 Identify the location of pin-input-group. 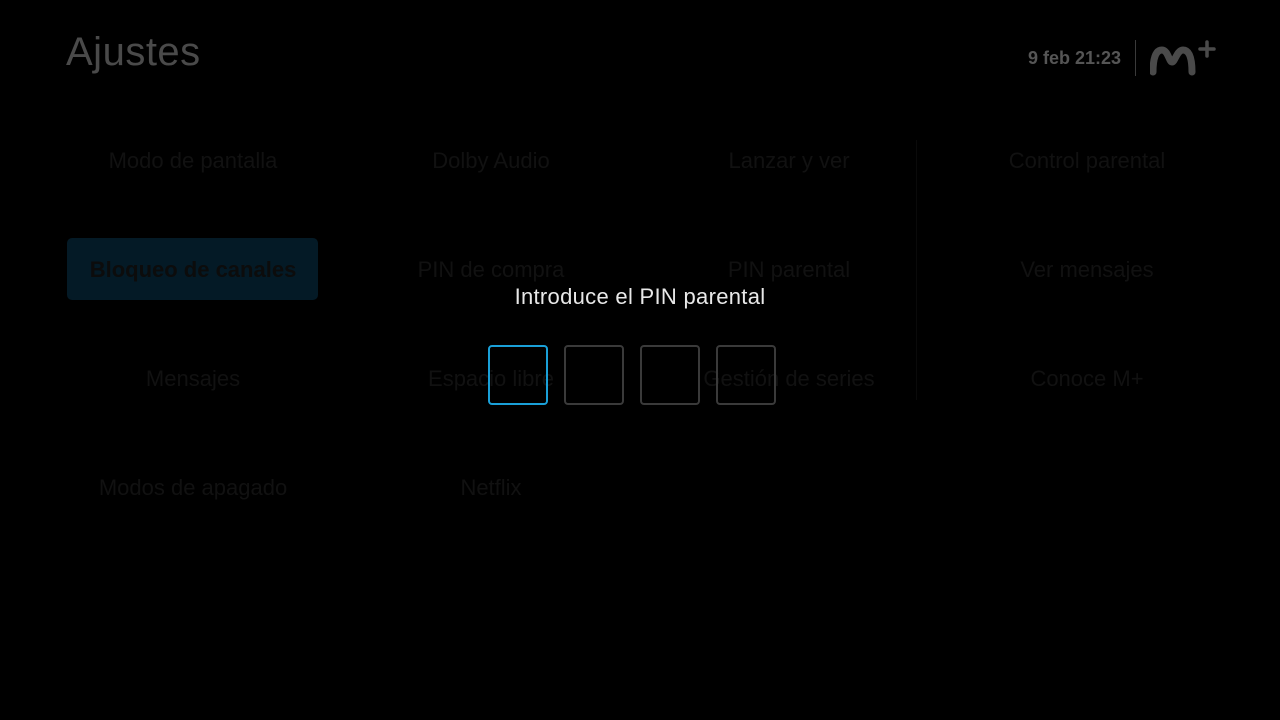
(633, 375).